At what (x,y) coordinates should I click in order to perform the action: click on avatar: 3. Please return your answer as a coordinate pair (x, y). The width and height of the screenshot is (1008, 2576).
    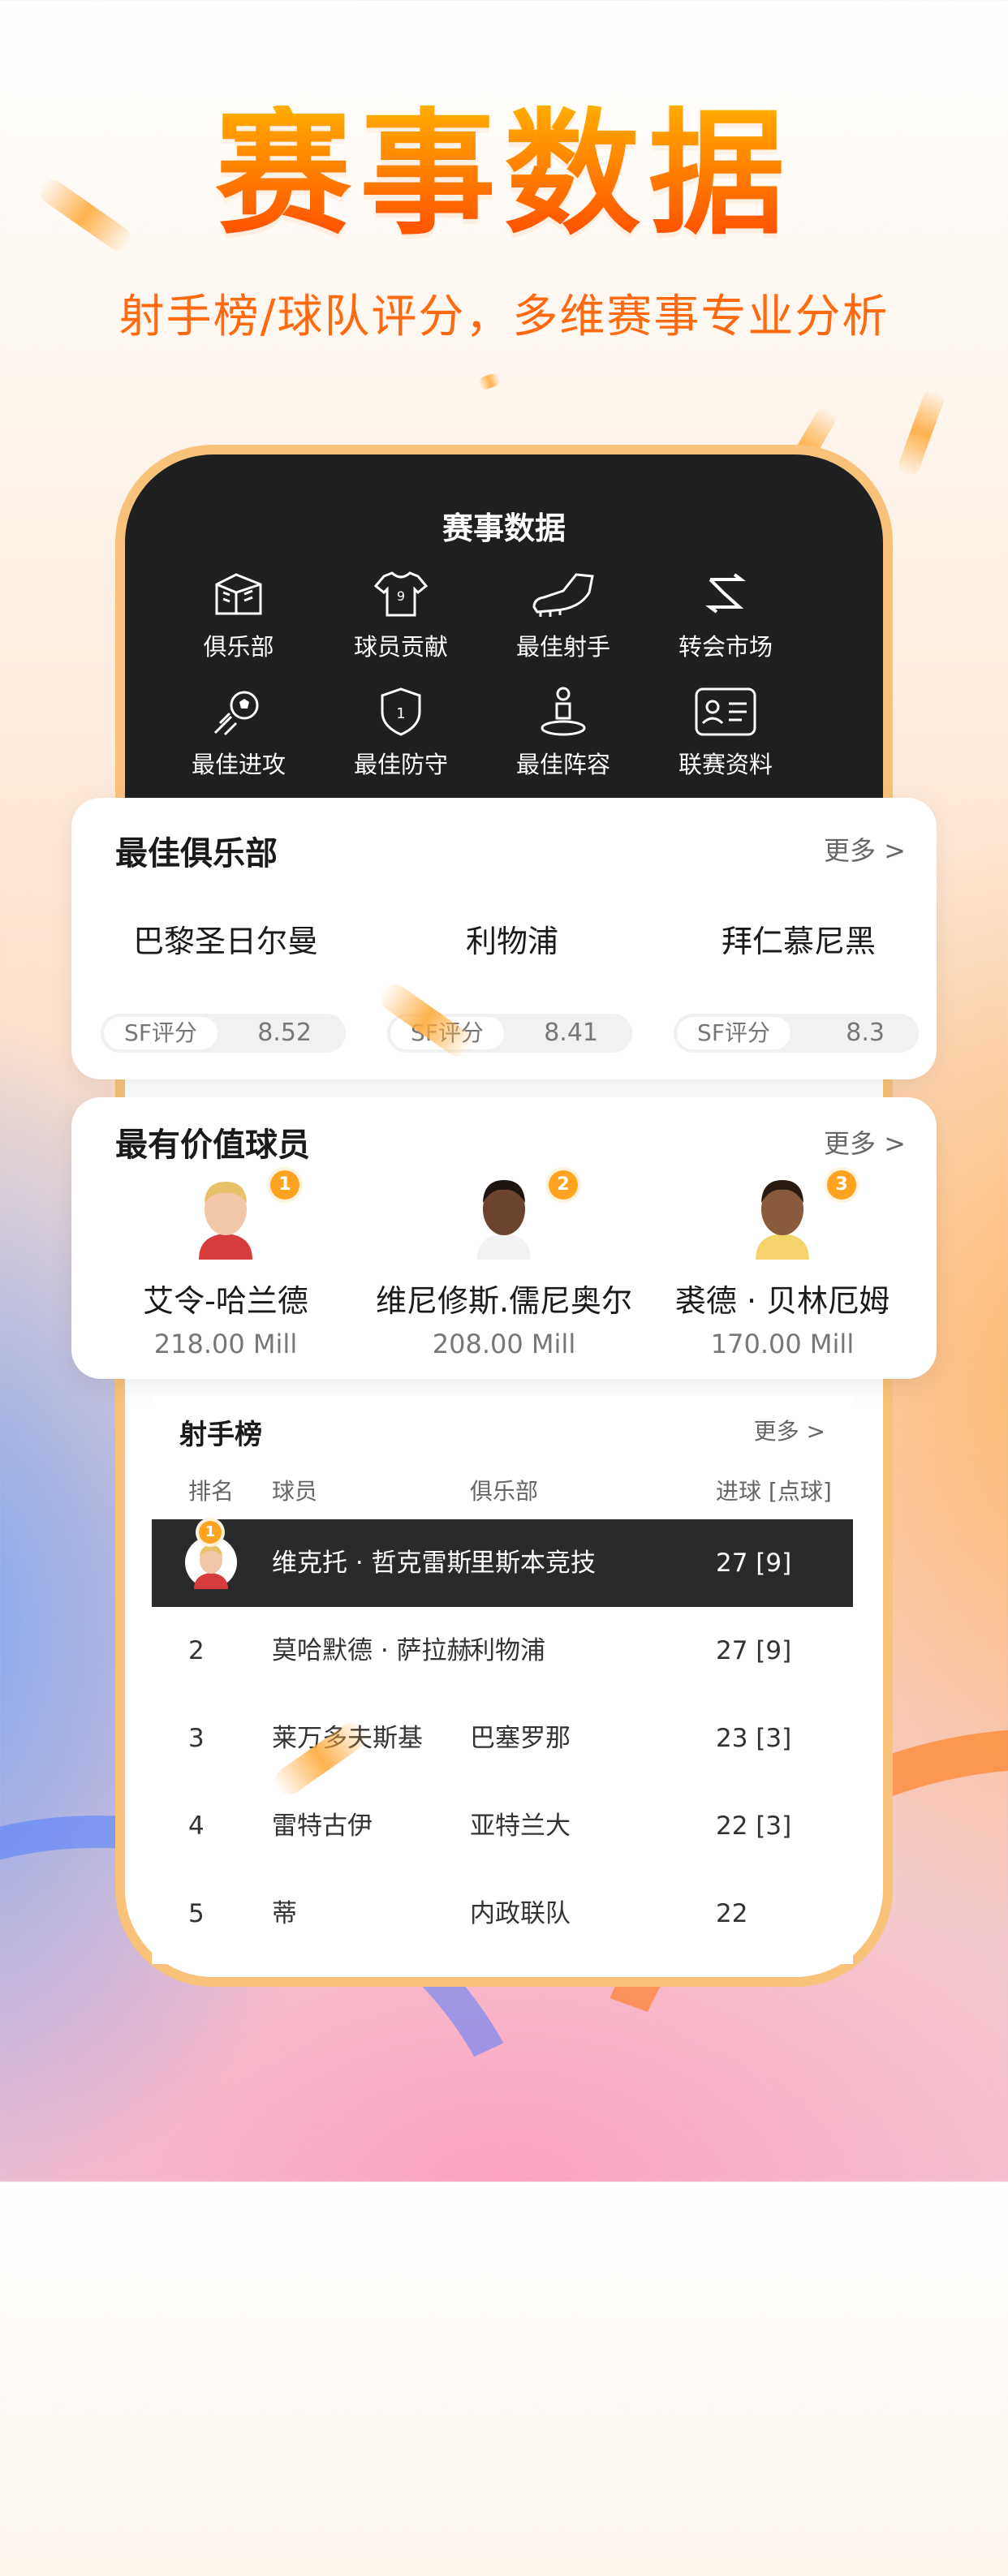
    Looking at the image, I should click on (797, 1215).